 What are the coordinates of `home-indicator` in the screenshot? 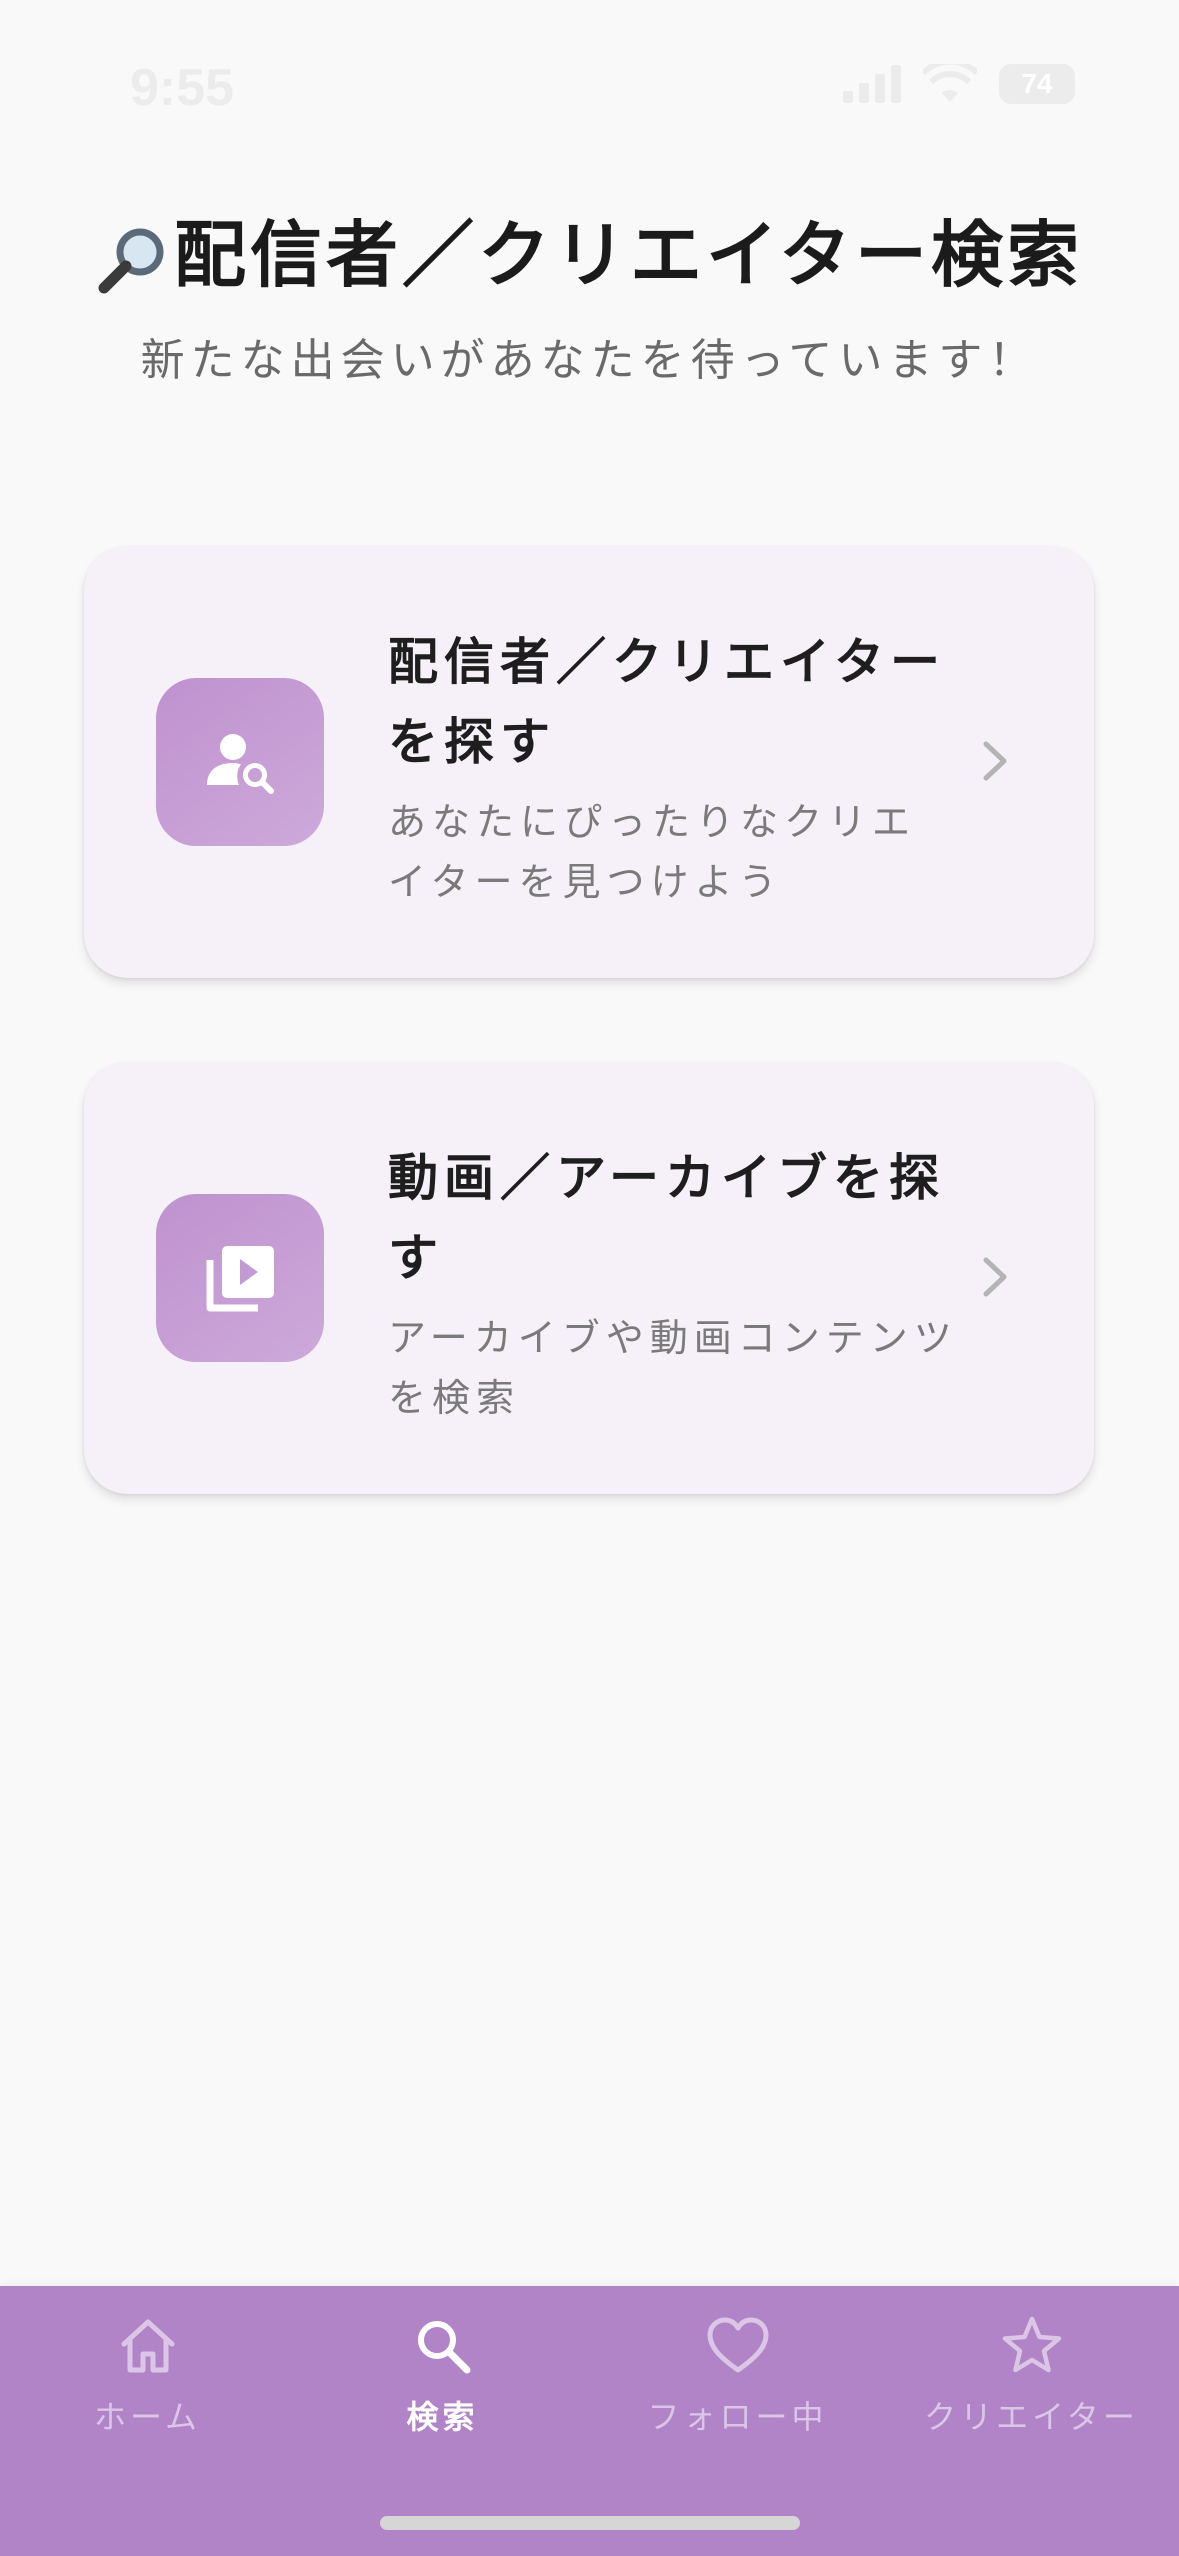 It's located at (590, 2523).